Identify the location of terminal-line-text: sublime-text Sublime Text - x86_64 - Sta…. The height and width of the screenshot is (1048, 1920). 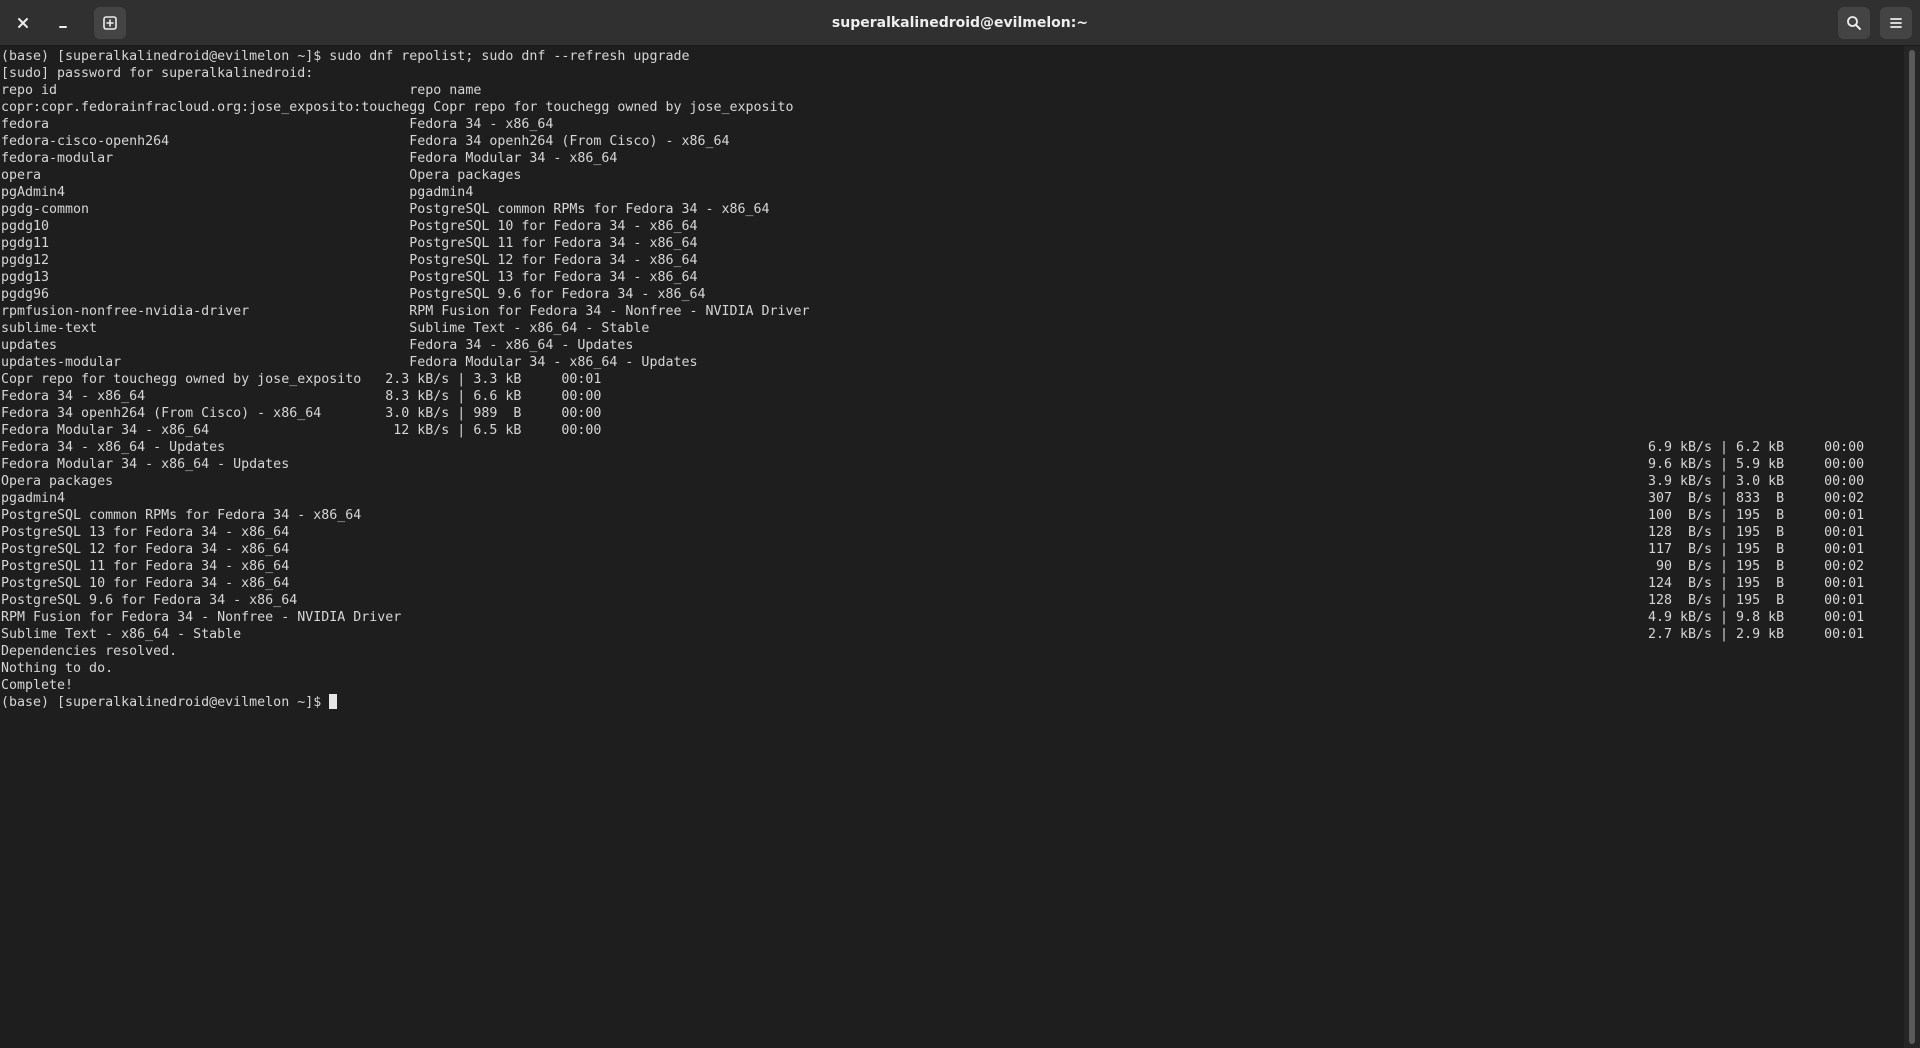
(325, 328).